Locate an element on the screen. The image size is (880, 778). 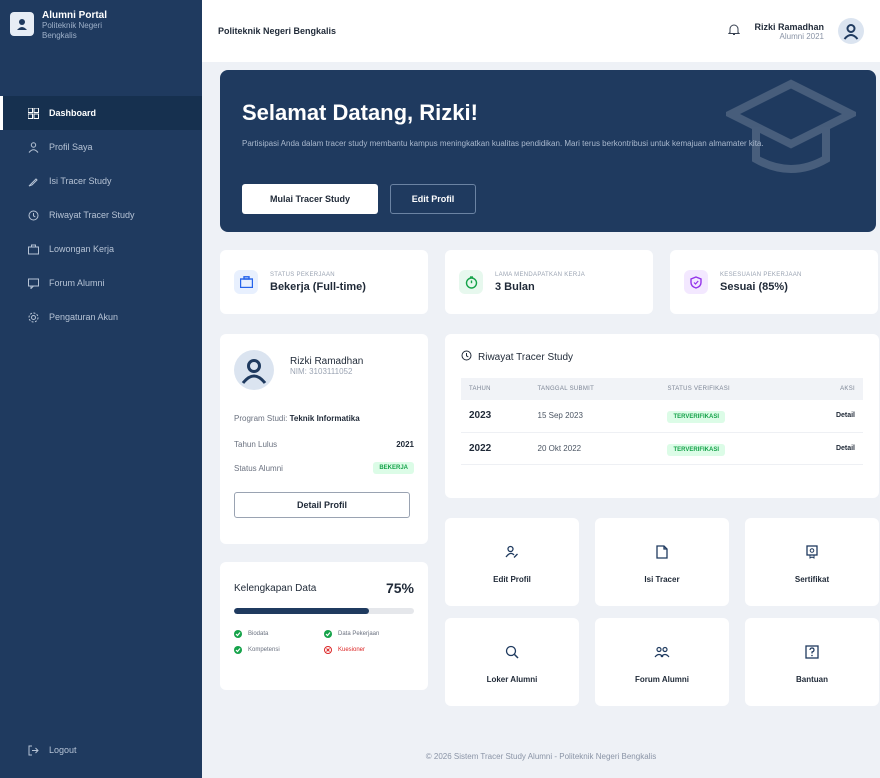
quick-label: Sertifikat is located at coordinates (812, 579).